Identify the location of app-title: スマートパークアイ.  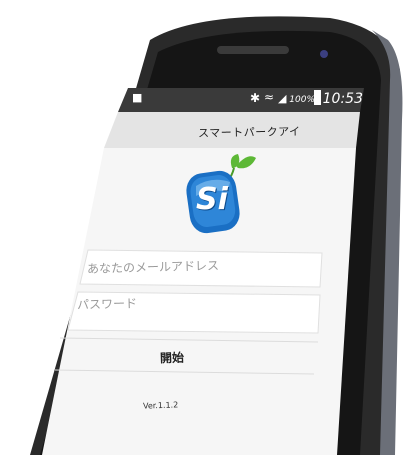
(249, 132).